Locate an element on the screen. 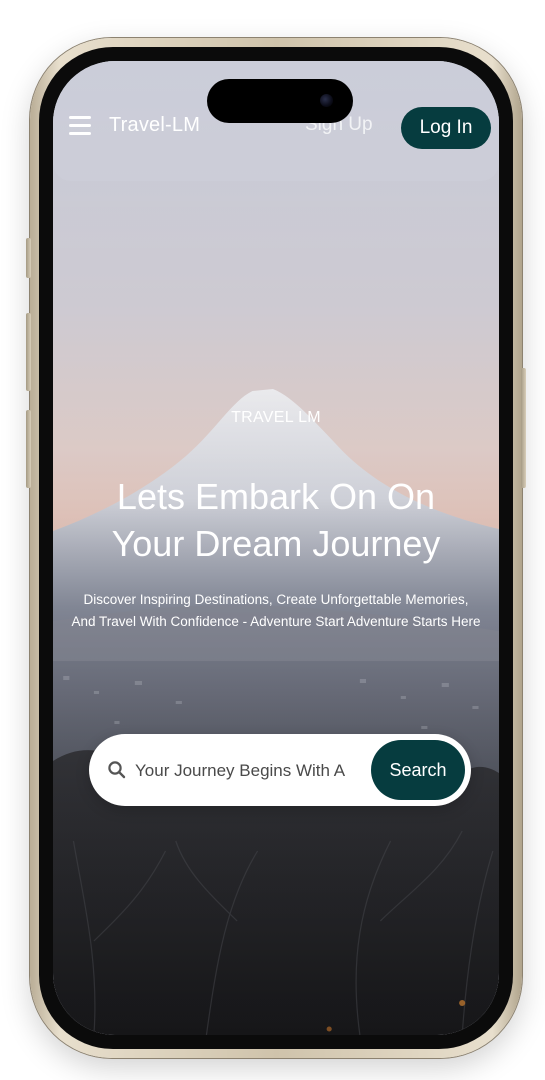 The image size is (545, 1080). volume-down-button is located at coordinates (28, 449).